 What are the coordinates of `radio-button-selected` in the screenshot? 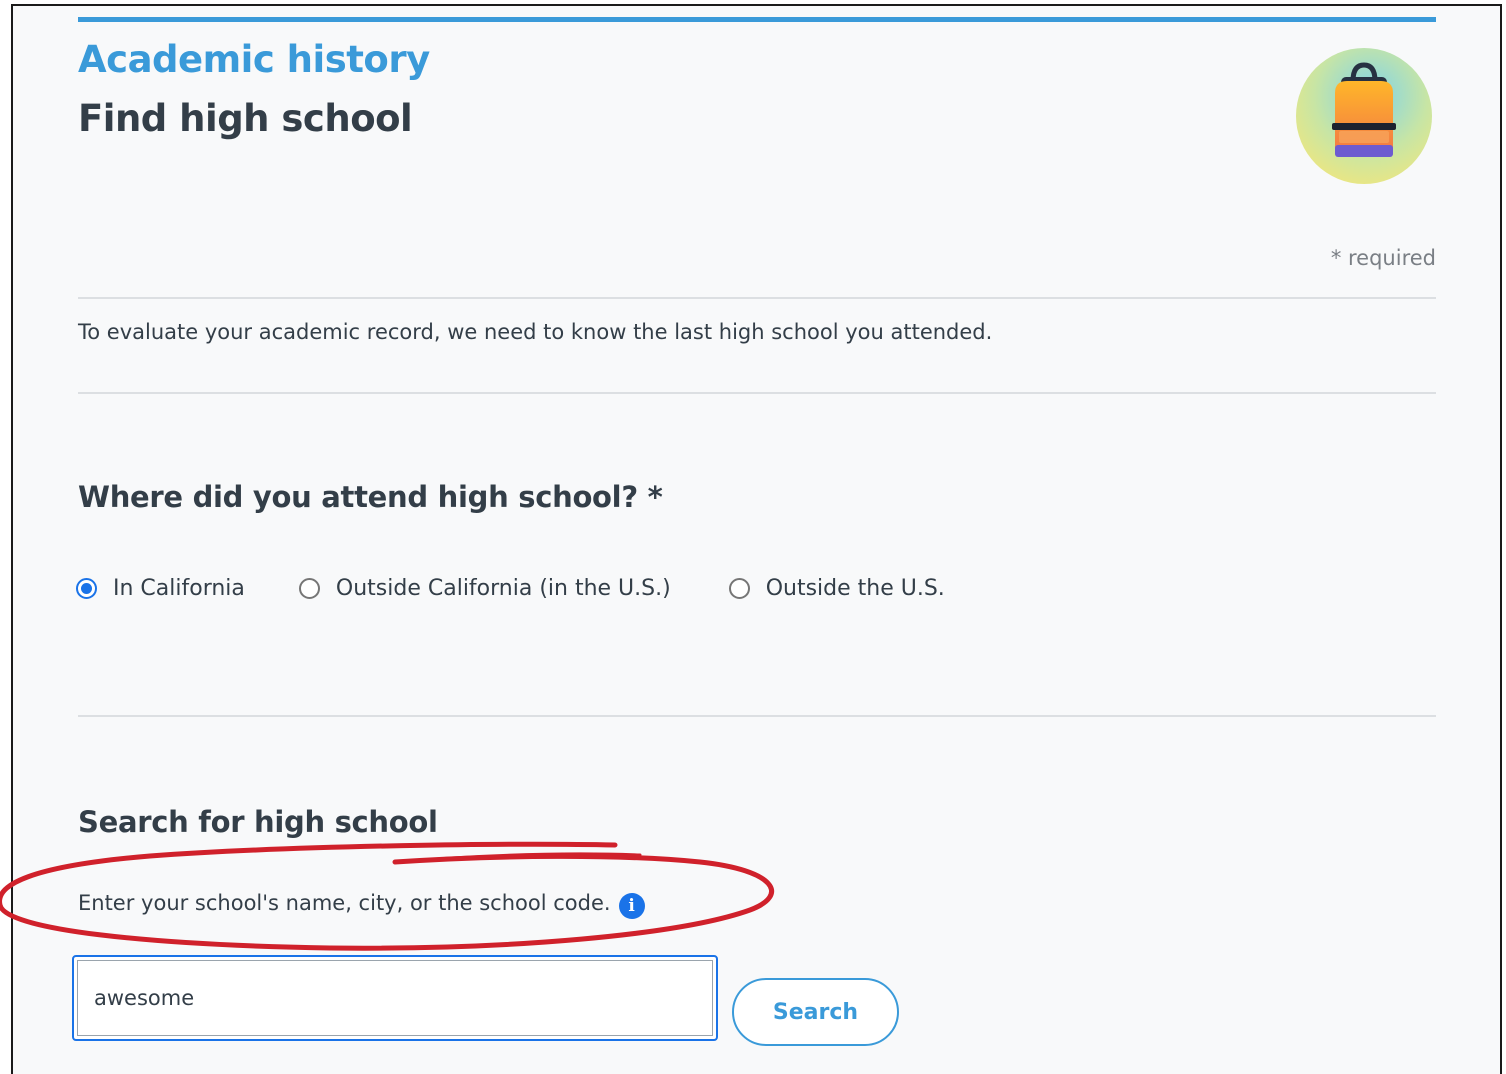 It's located at (86, 588).